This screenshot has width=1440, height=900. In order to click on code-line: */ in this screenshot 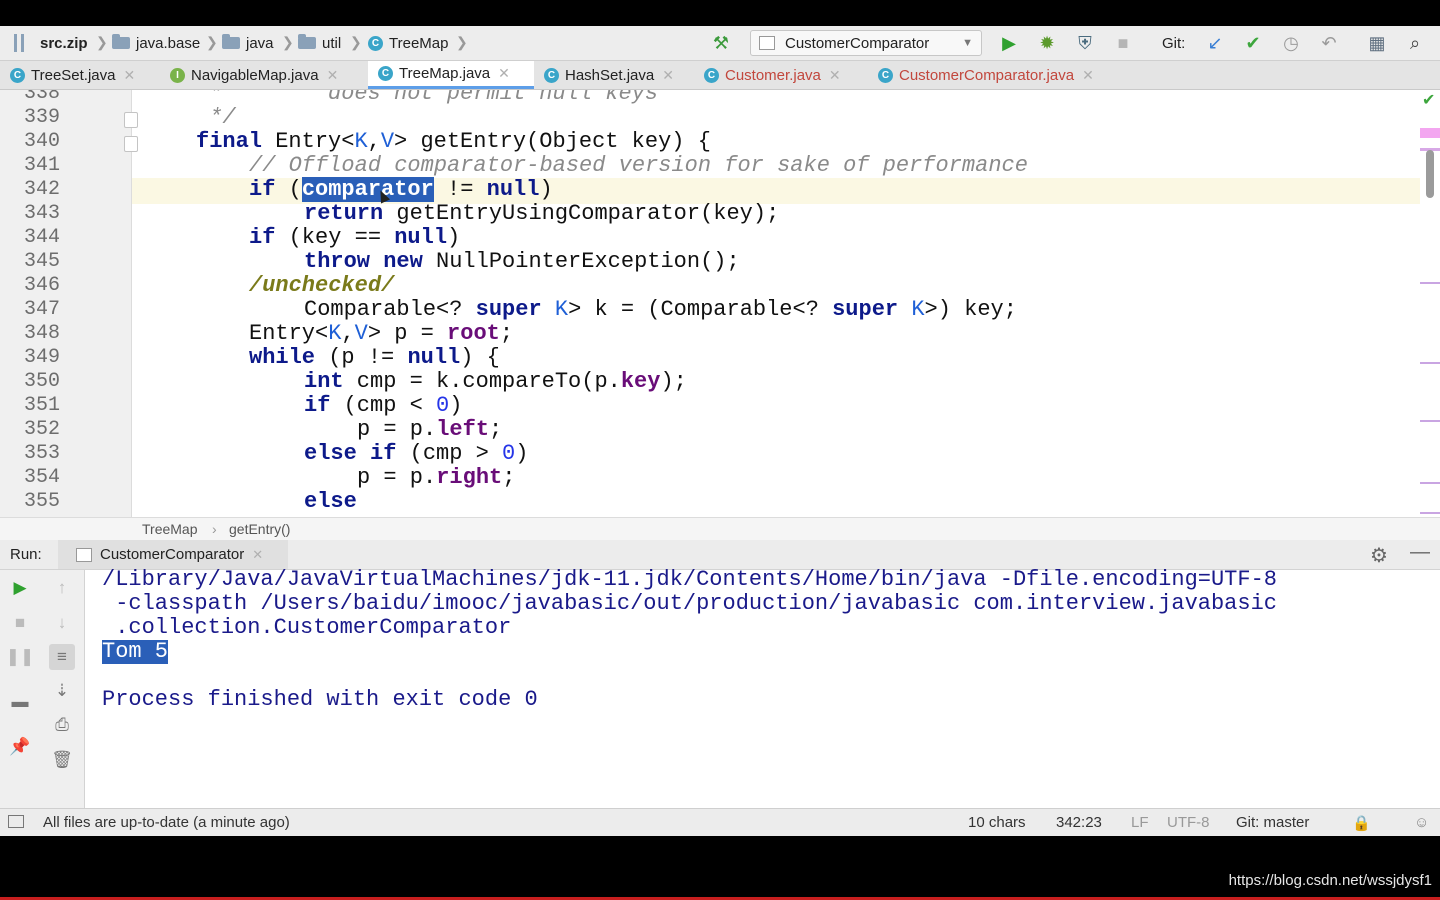, I will do `click(216, 117)`.